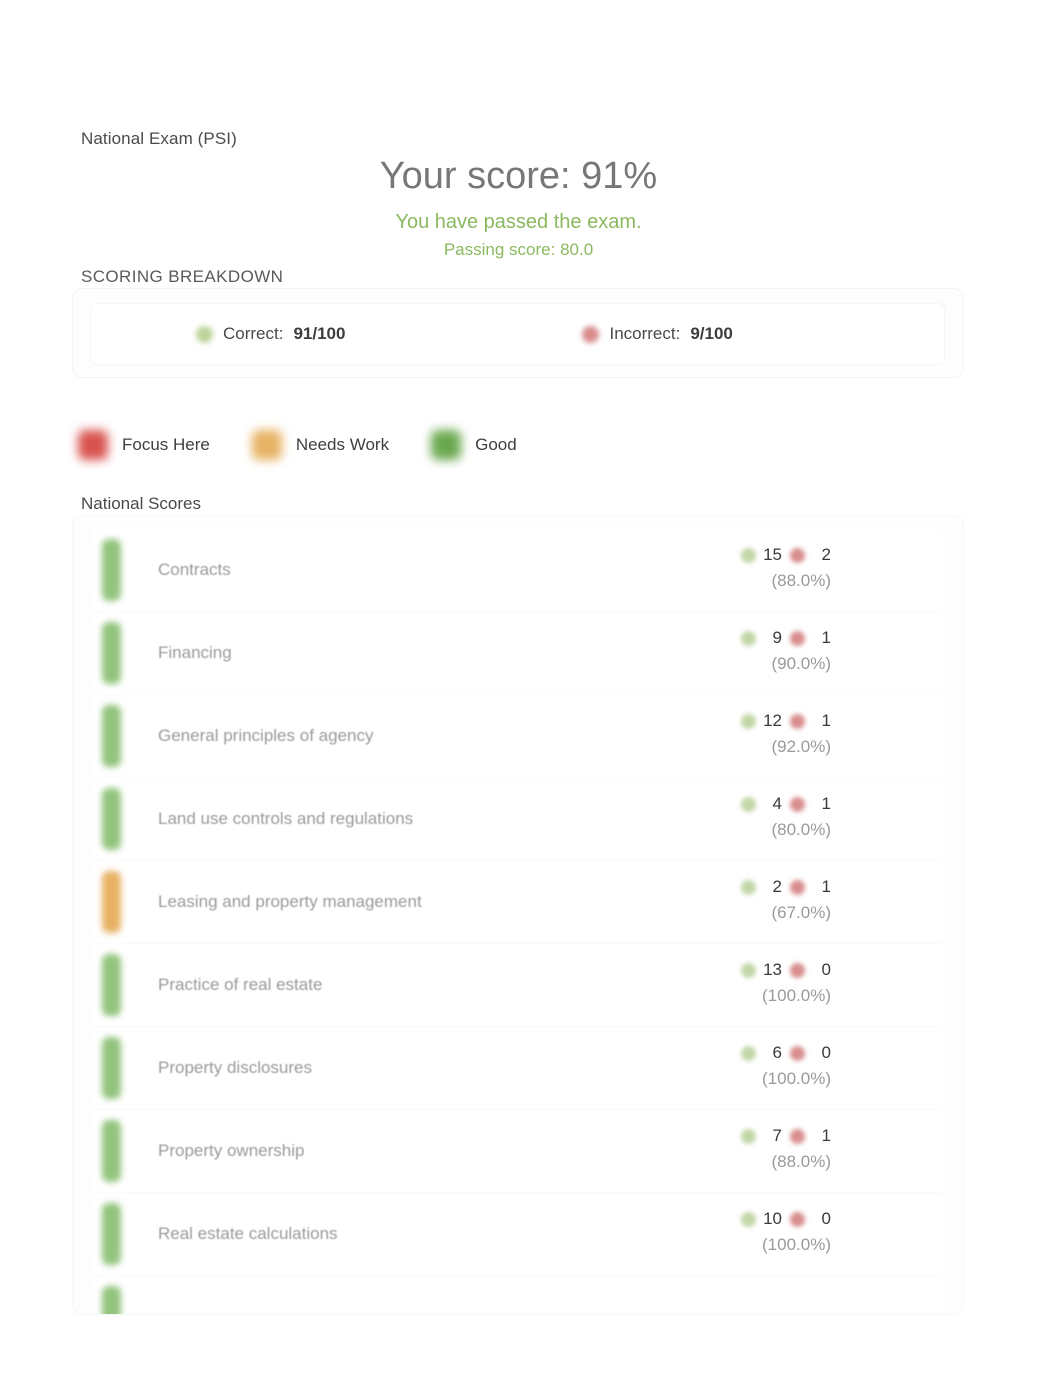  What do you see at coordinates (786, 1136) in the screenshot?
I see `counts-group: 71` at bounding box center [786, 1136].